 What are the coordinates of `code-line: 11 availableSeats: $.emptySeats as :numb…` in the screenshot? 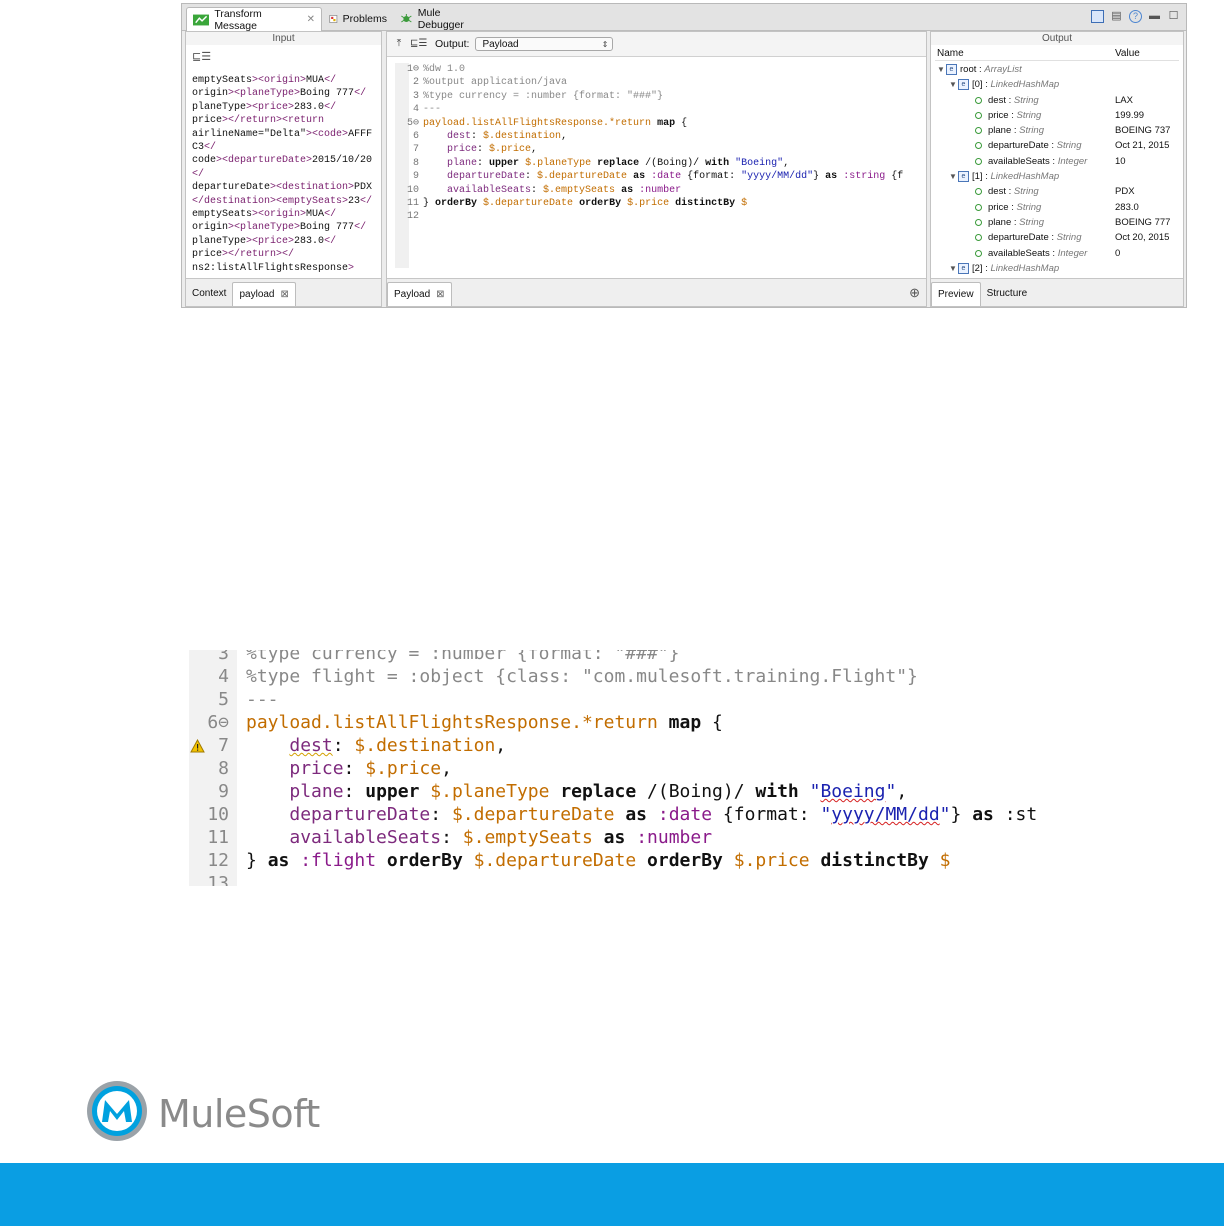 It's located at (614, 837).